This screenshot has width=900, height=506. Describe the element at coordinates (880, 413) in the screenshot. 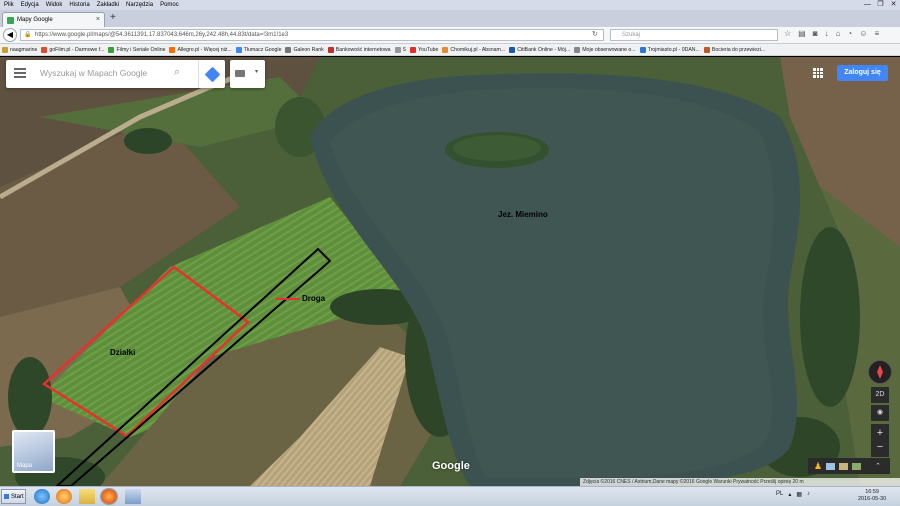

I see `my-location-icon: ◉` at that location.